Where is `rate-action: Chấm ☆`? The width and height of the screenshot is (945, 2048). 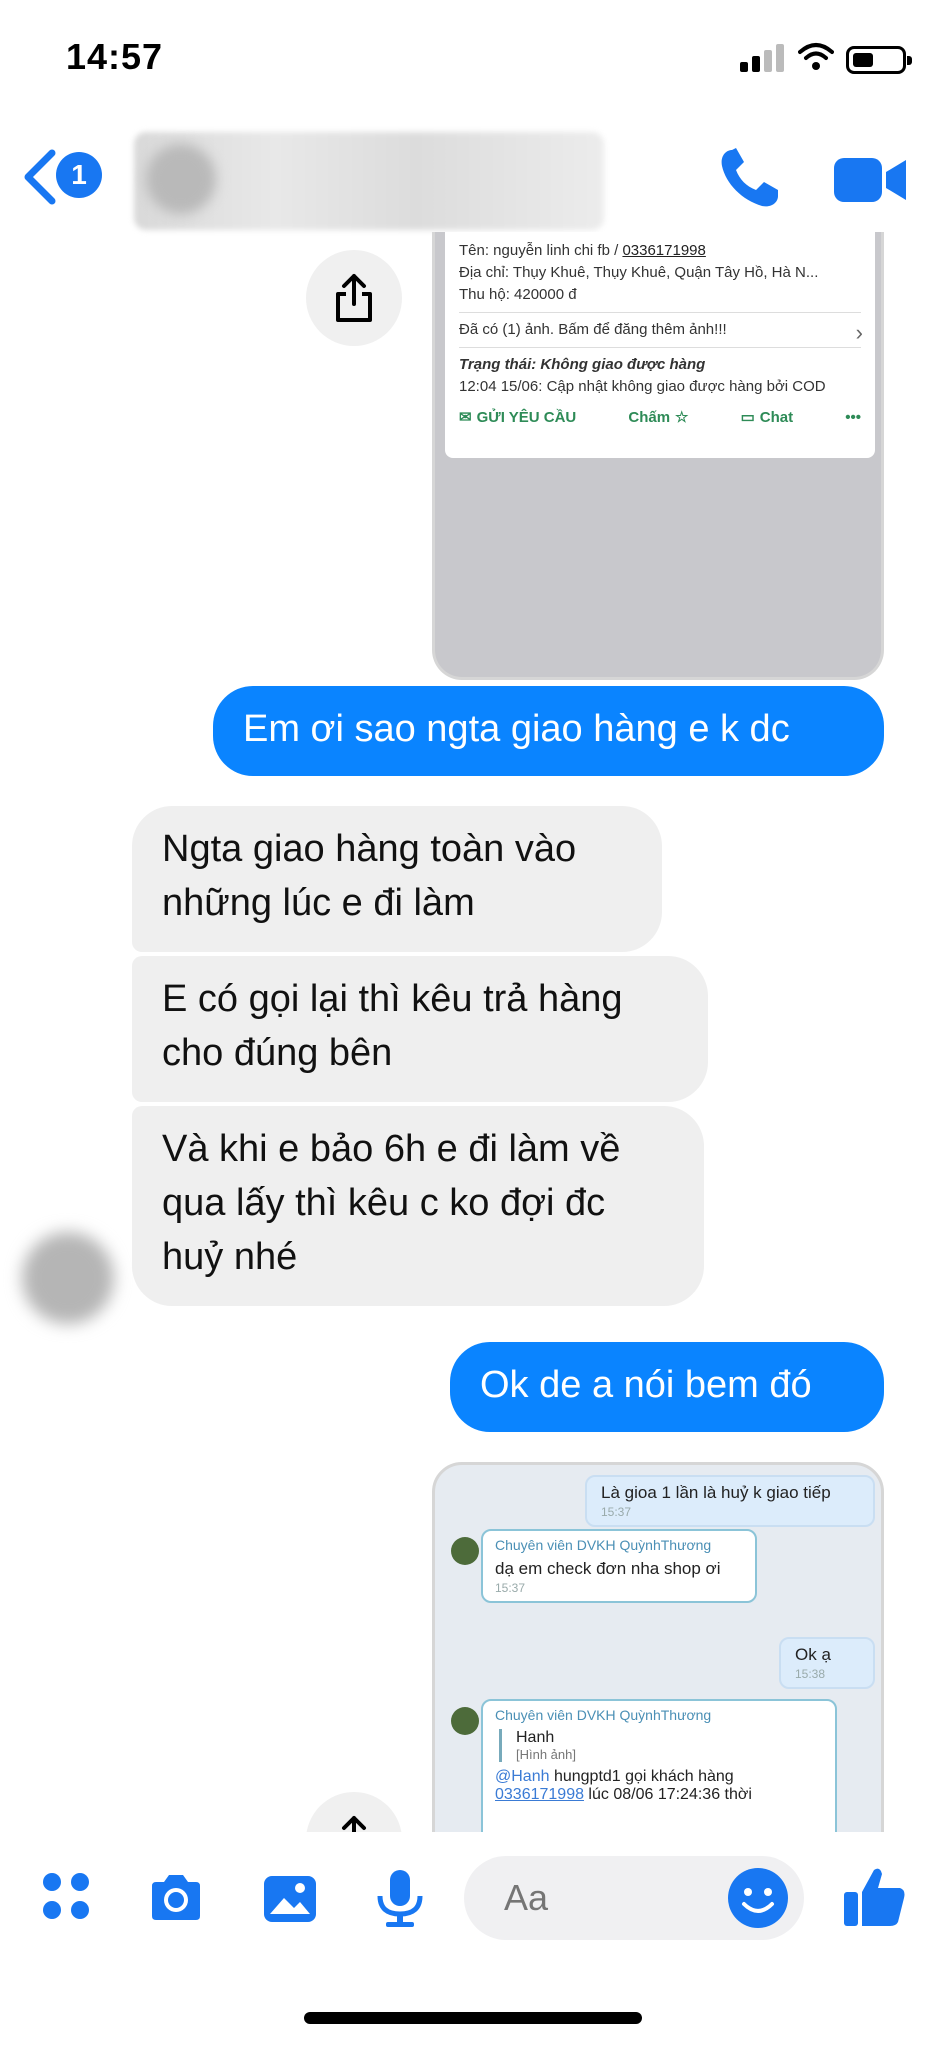
rate-action: Chấm ☆ is located at coordinates (658, 417).